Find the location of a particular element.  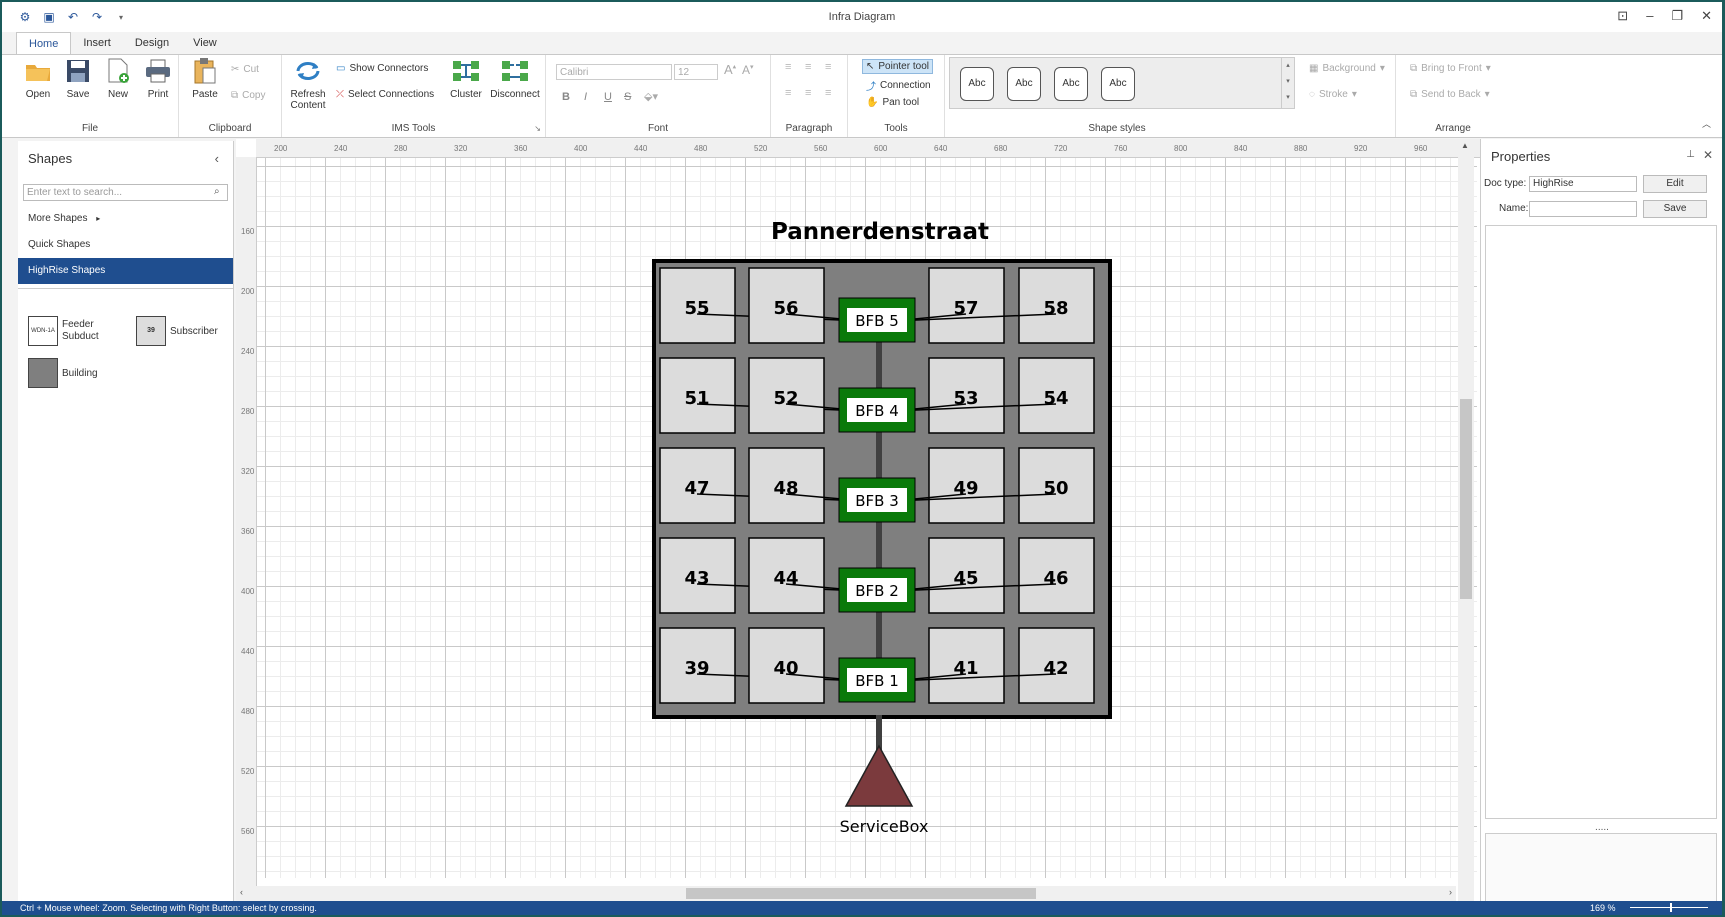

horizontal-scrollbar: ‹ › is located at coordinates (846, 893).